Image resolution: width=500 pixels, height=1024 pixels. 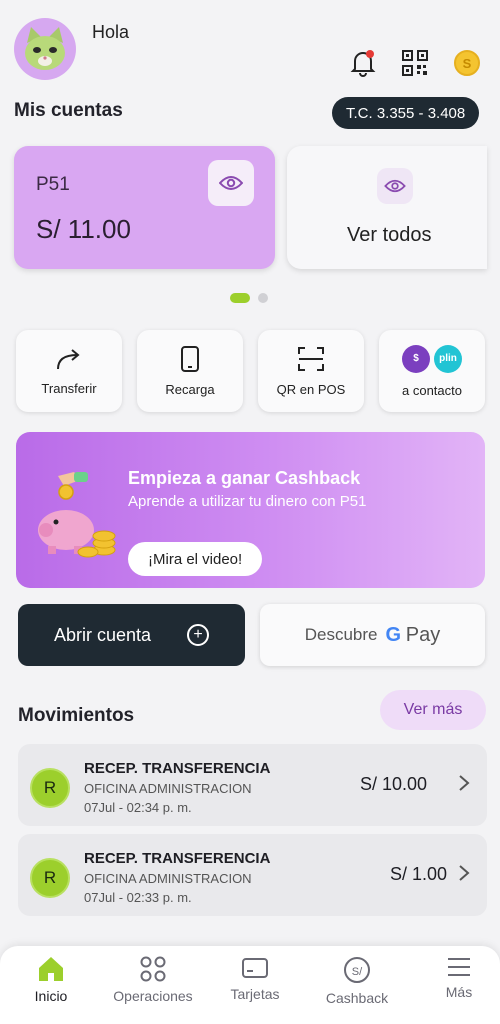 What do you see at coordinates (198, 635) in the screenshot?
I see `plus-icon: +` at bounding box center [198, 635].